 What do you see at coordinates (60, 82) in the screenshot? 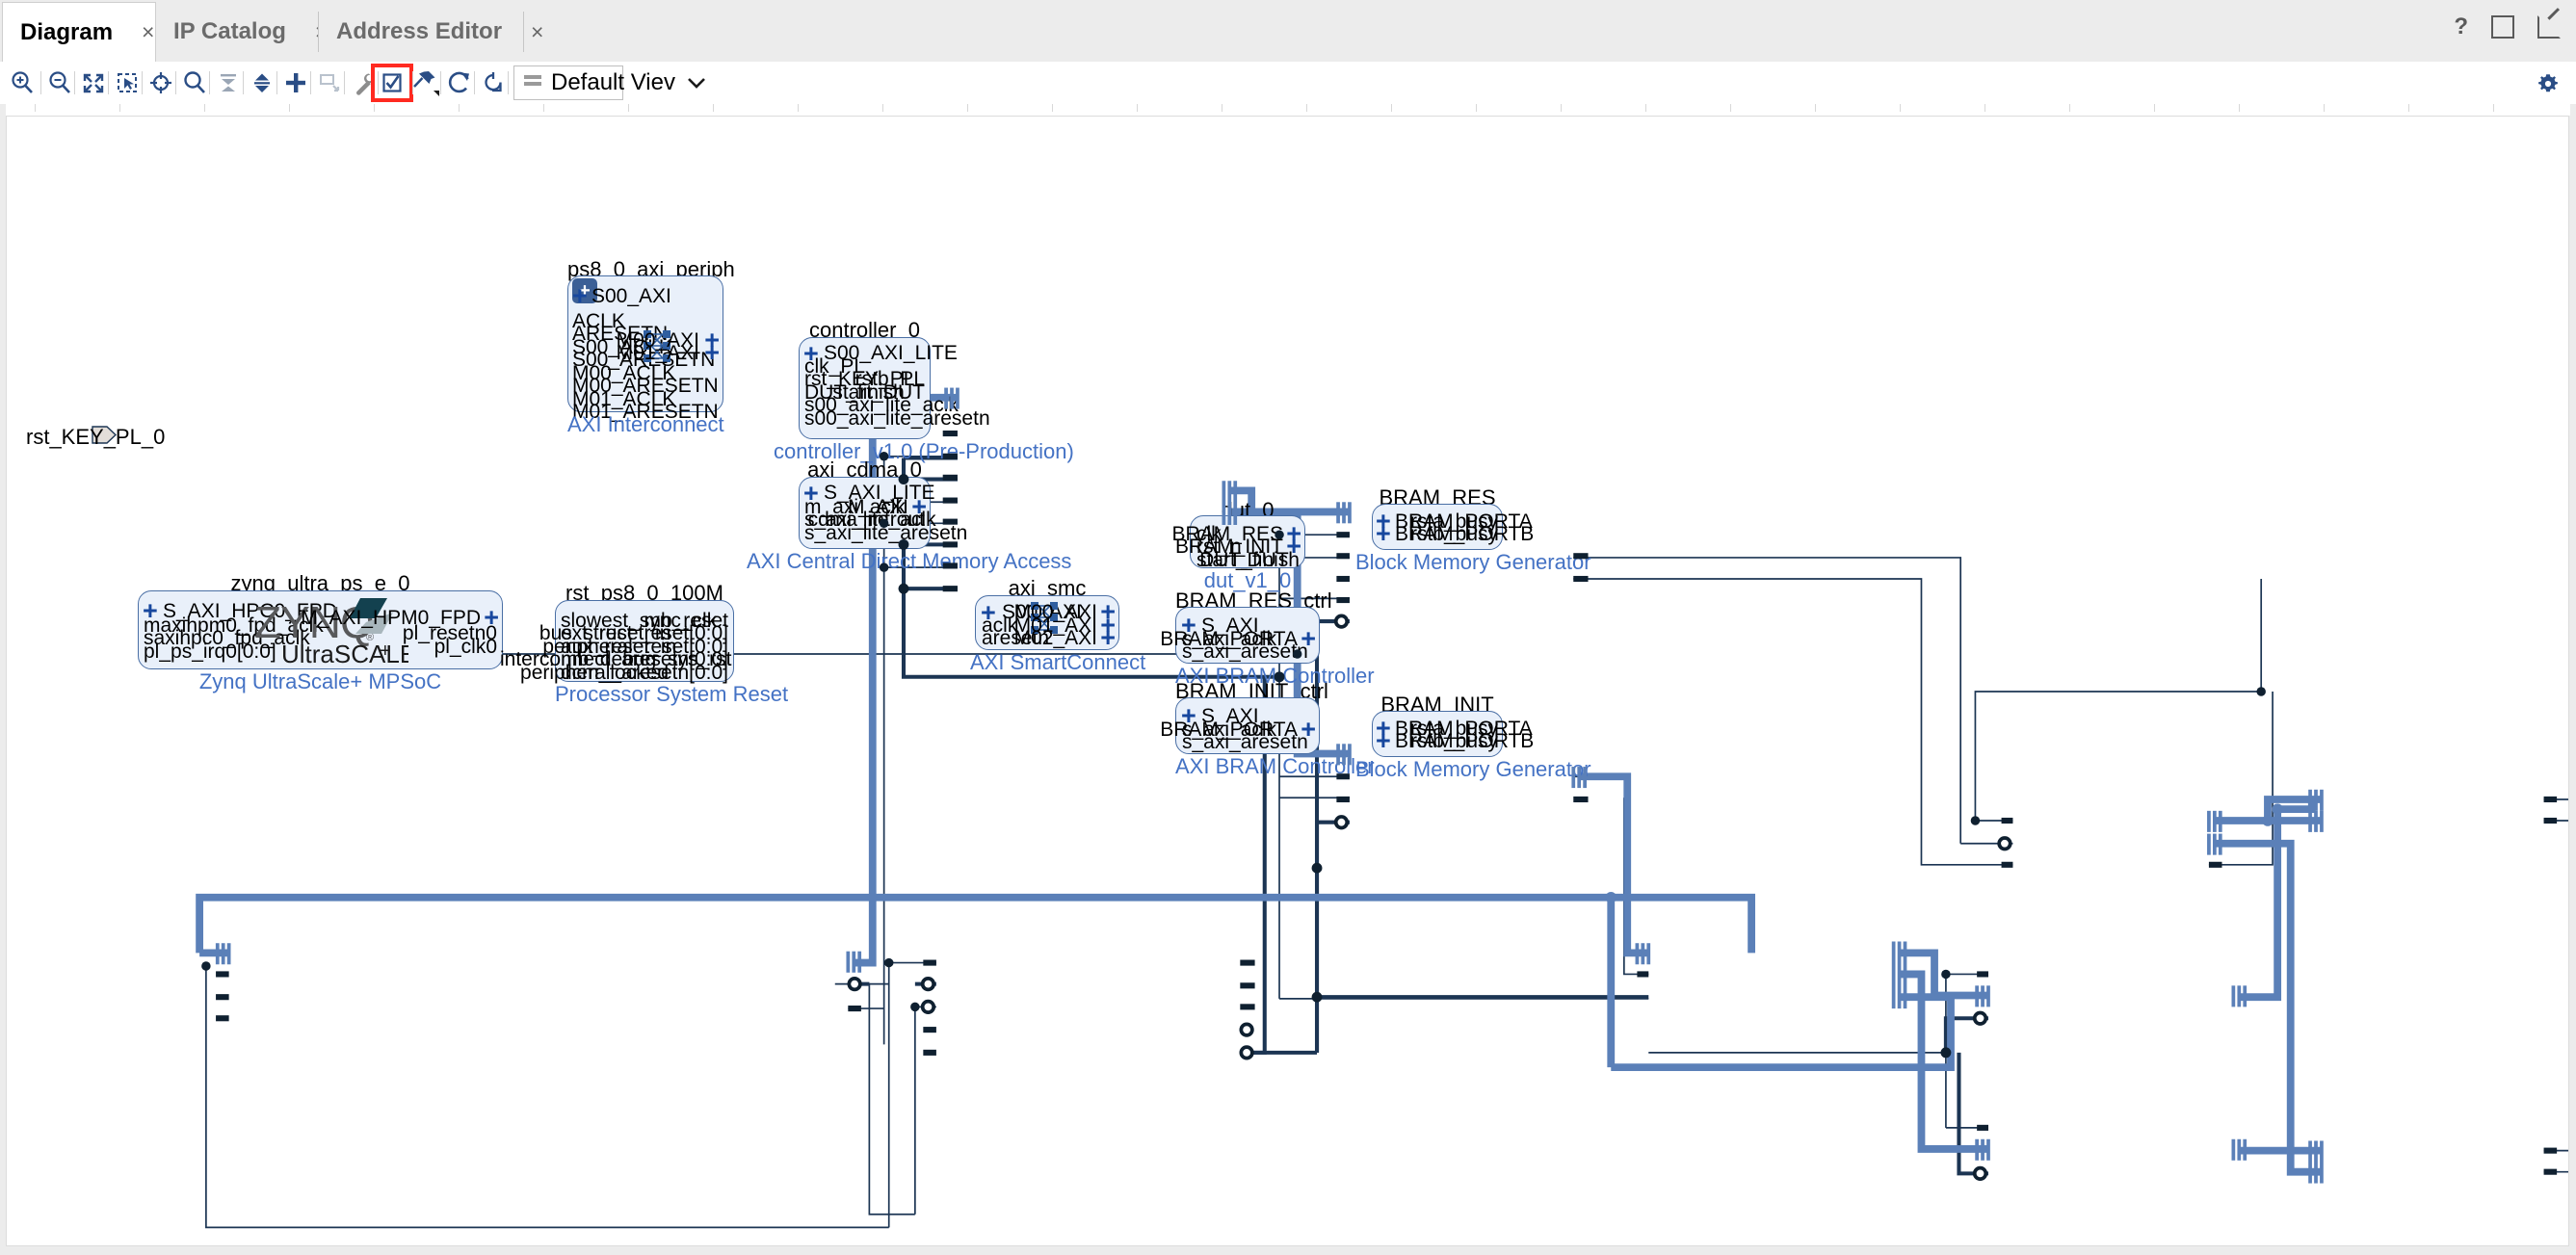
I see `zoom-out-icon` at bounding box center [60, 82].